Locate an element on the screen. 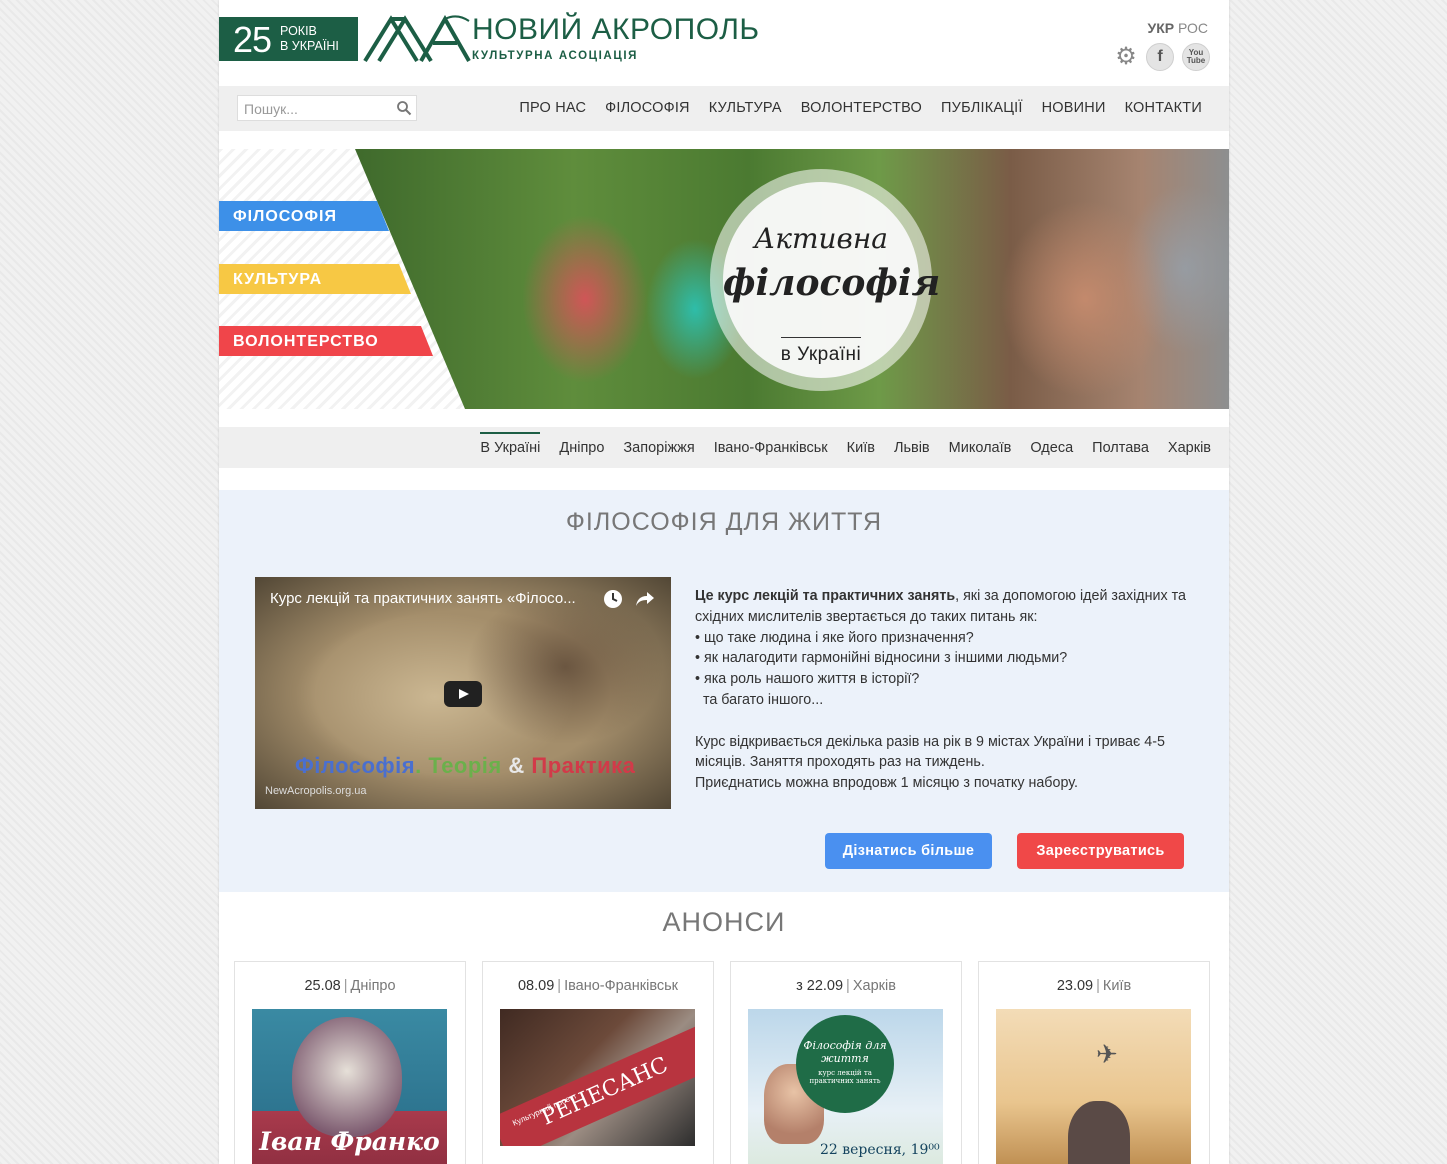 The width and height of the screenshot is (1447, 1164). clock-icon is located at coordinates (613, 599).